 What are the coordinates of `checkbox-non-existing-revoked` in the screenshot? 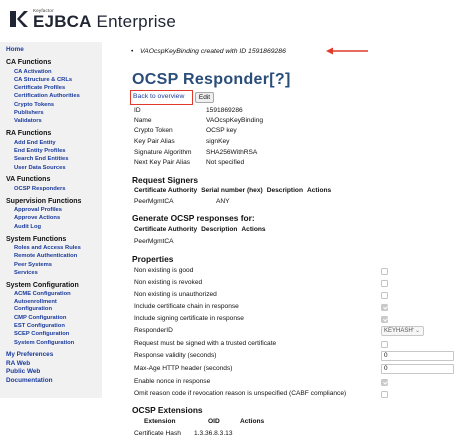 It's located at (384, 283).